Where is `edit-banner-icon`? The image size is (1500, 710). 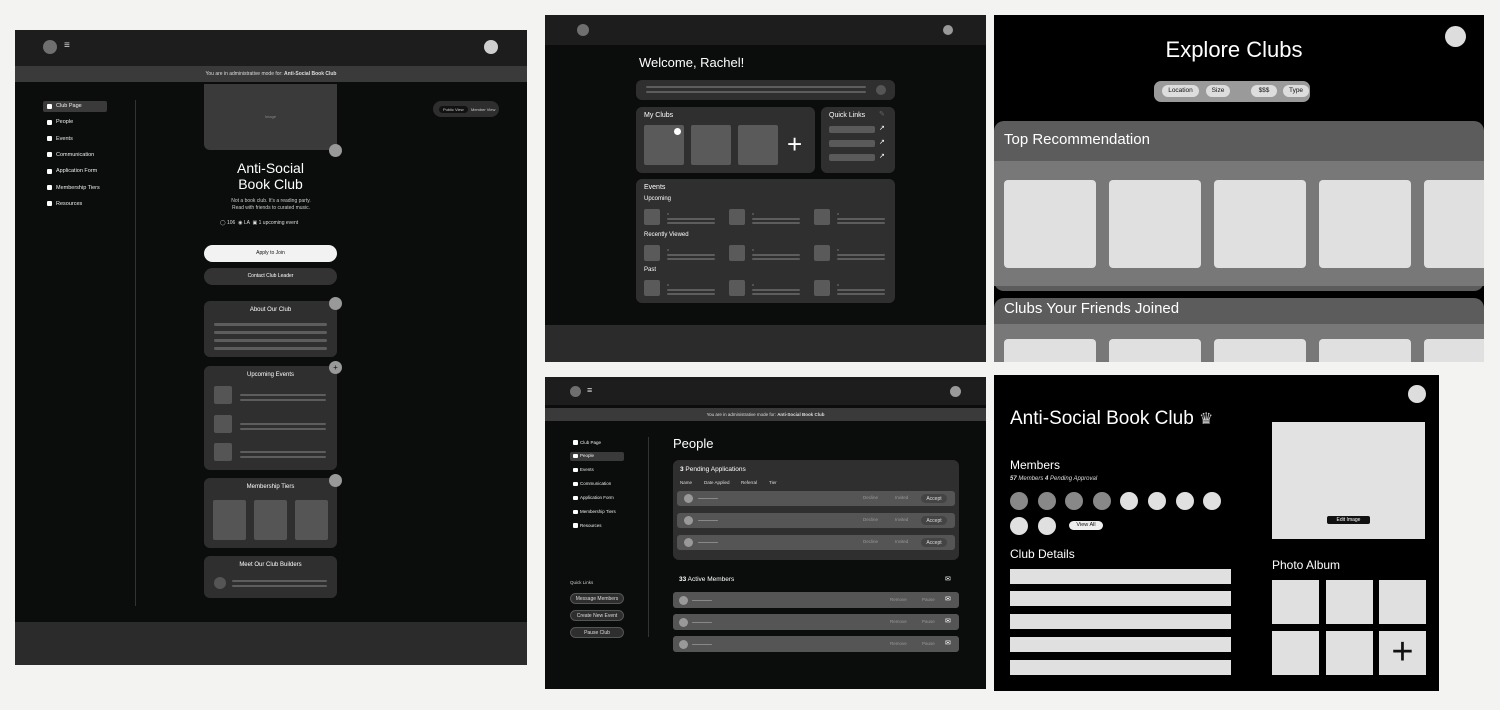
edit-banner-icon is located at coordinates (335, 150).